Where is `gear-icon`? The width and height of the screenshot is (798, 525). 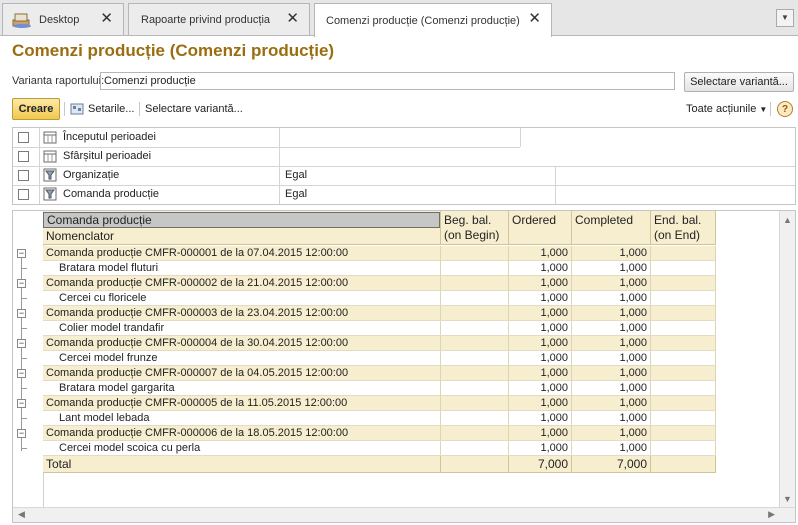 gear-icon is located at coordinates (77, 109).